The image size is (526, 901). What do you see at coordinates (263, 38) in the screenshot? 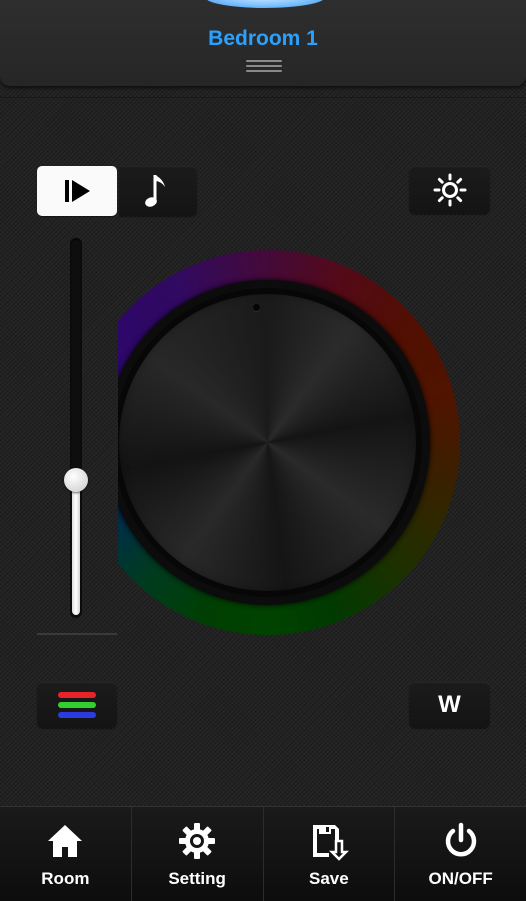
I see `room-title: Bedroom 1` at bounding box center [263, 38].